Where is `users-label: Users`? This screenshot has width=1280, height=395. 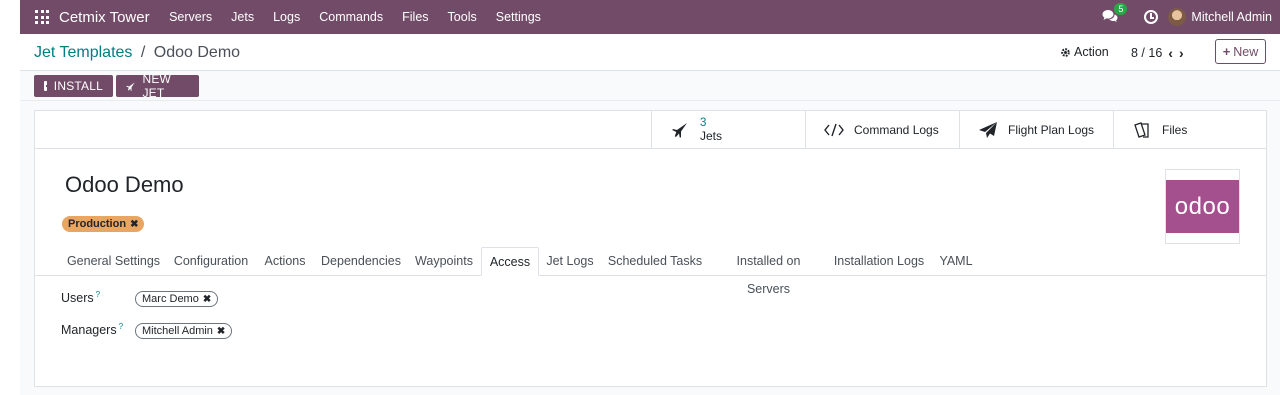
users-label: Users is located at coordinates (77, 298).